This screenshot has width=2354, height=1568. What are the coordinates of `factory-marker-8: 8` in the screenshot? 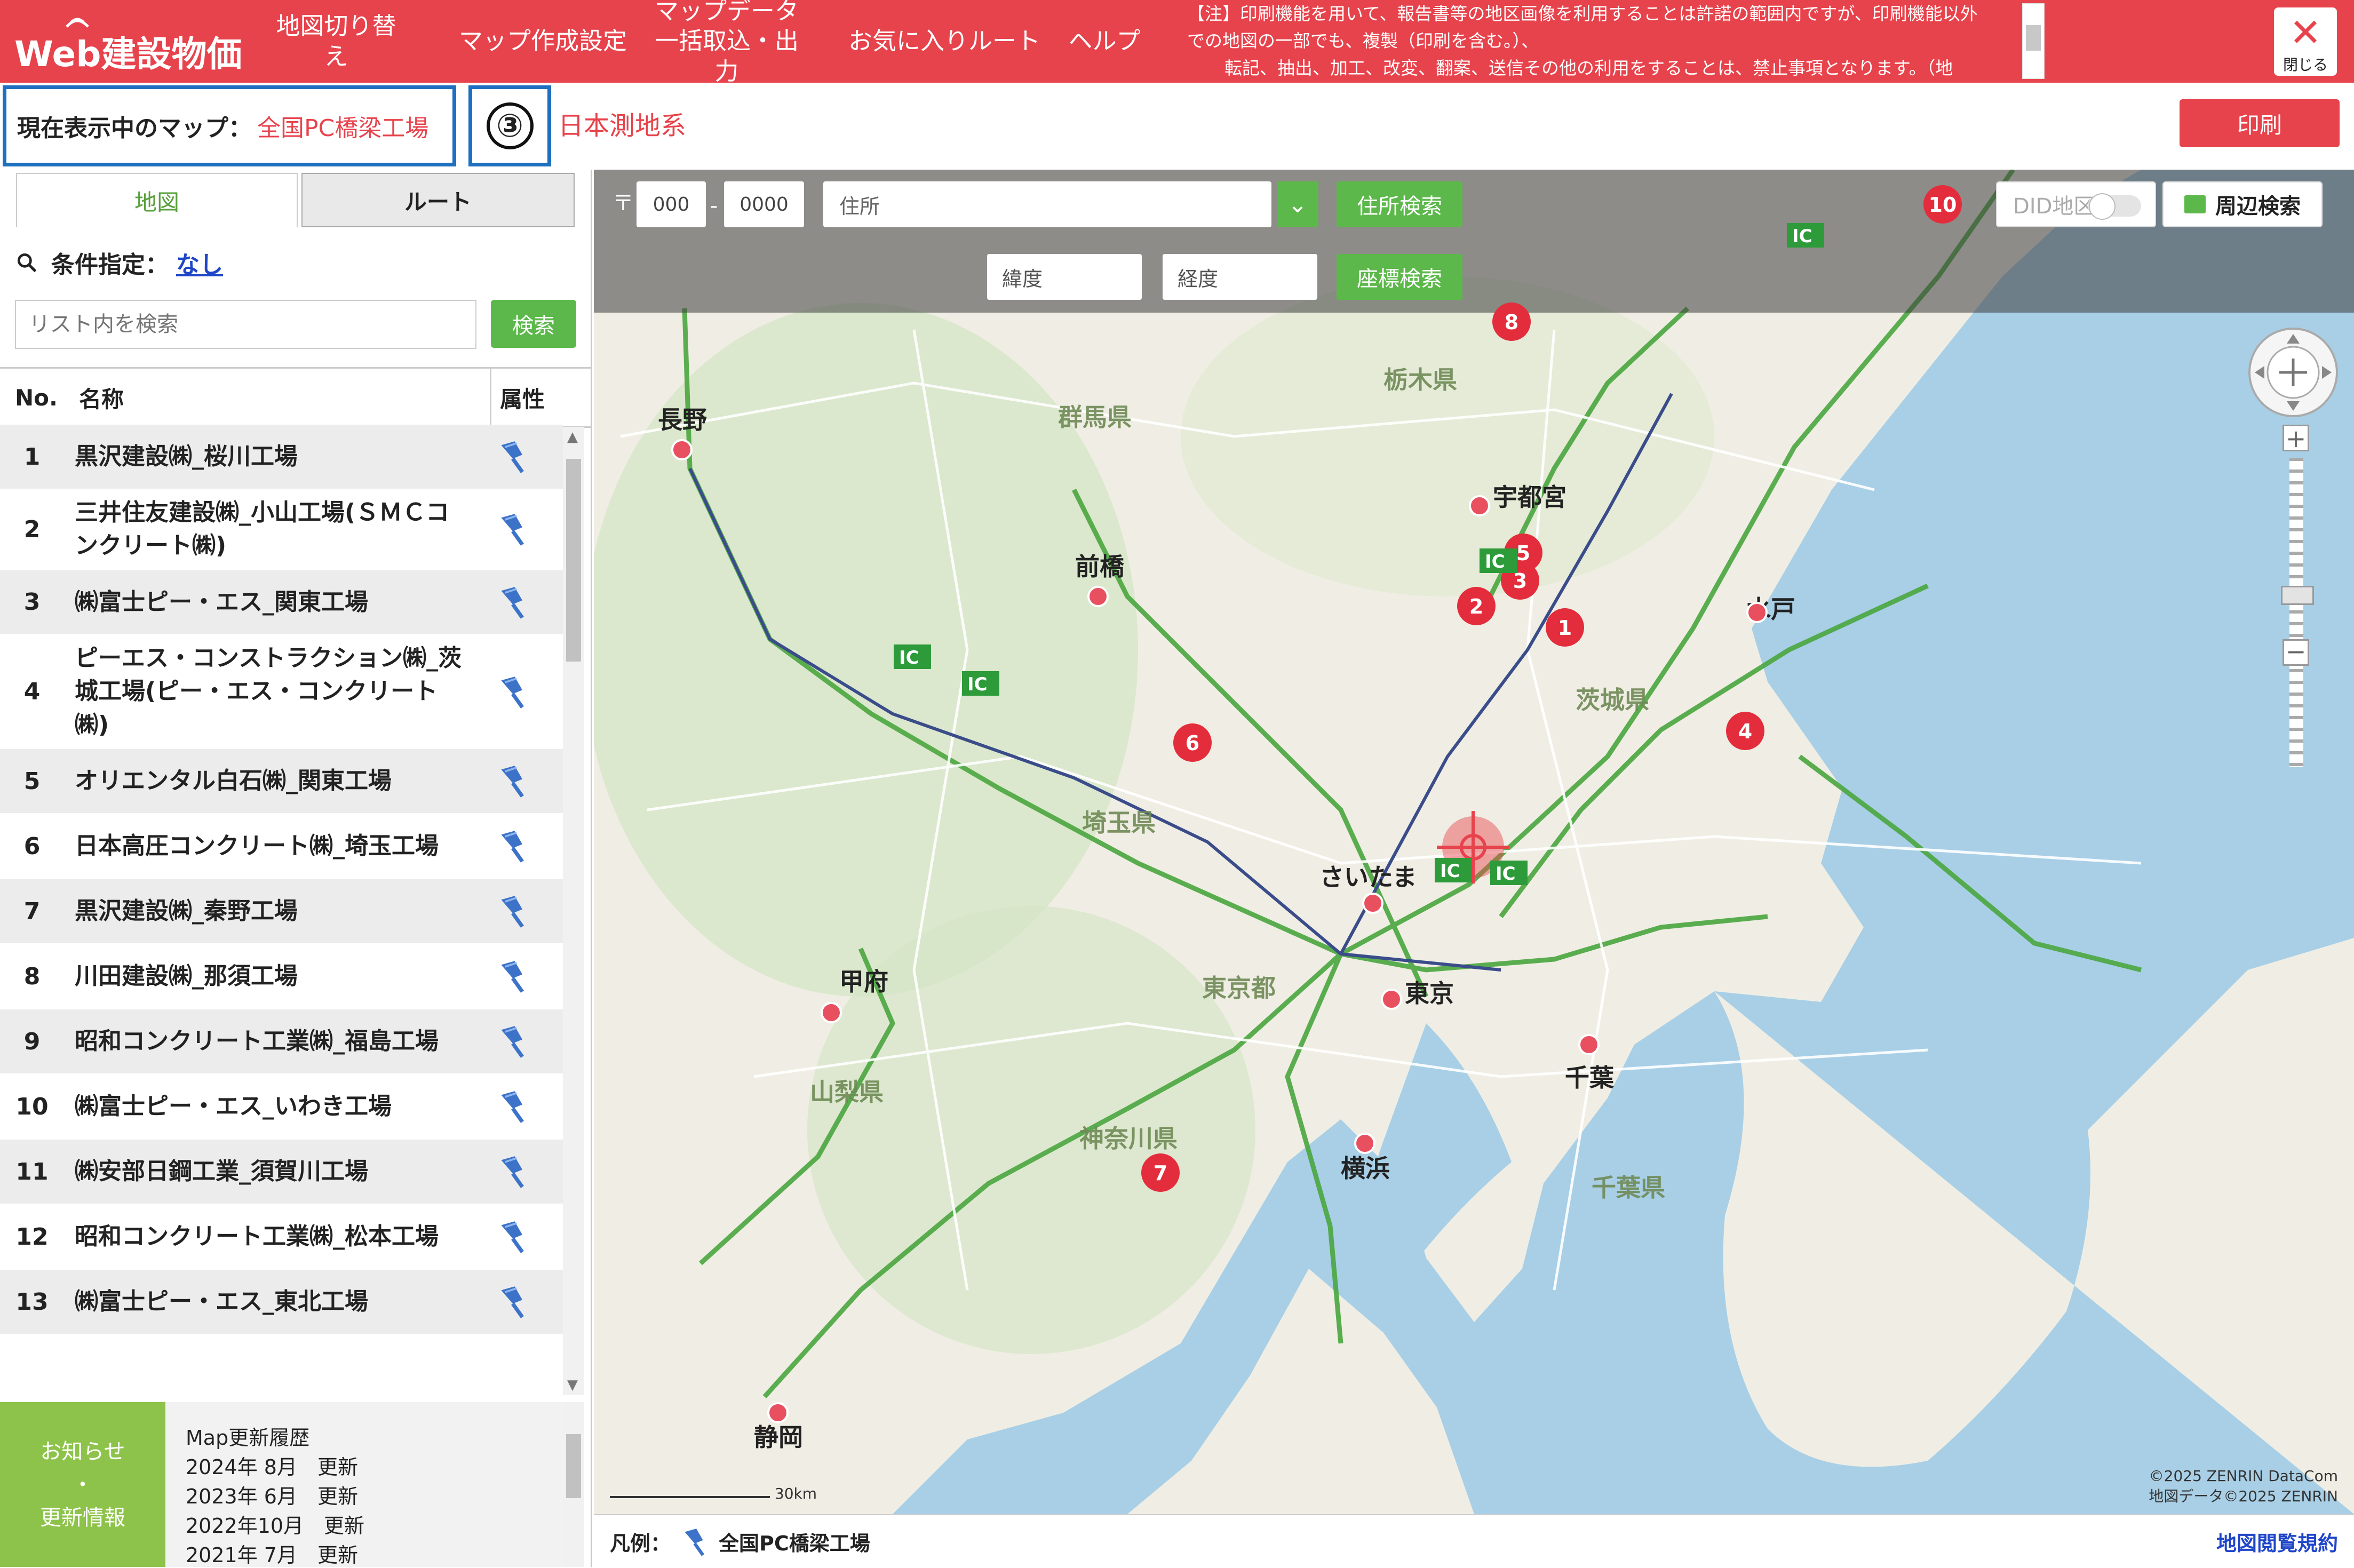 It's located at (1511, 322).